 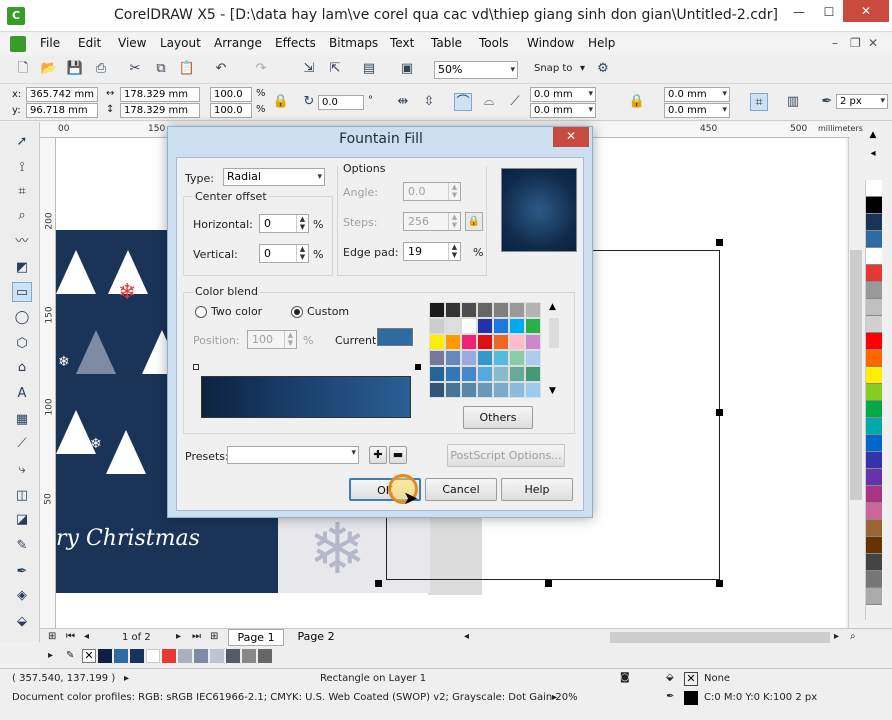 I want to click on next-page-icon: ▸, so click(x=178, y=636).